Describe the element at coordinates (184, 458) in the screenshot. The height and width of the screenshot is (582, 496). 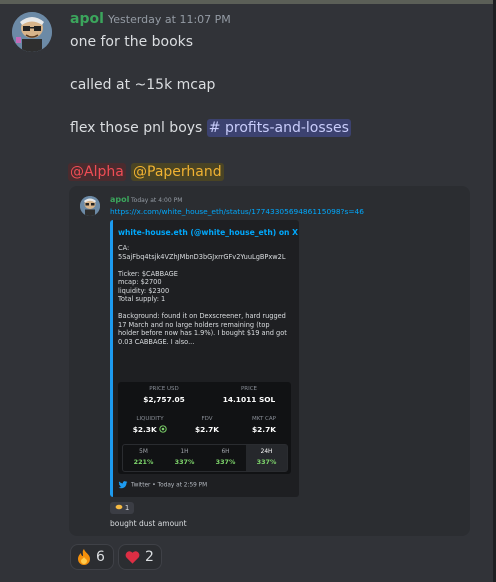
I see `tab-1h: 1H 337%` at that location.